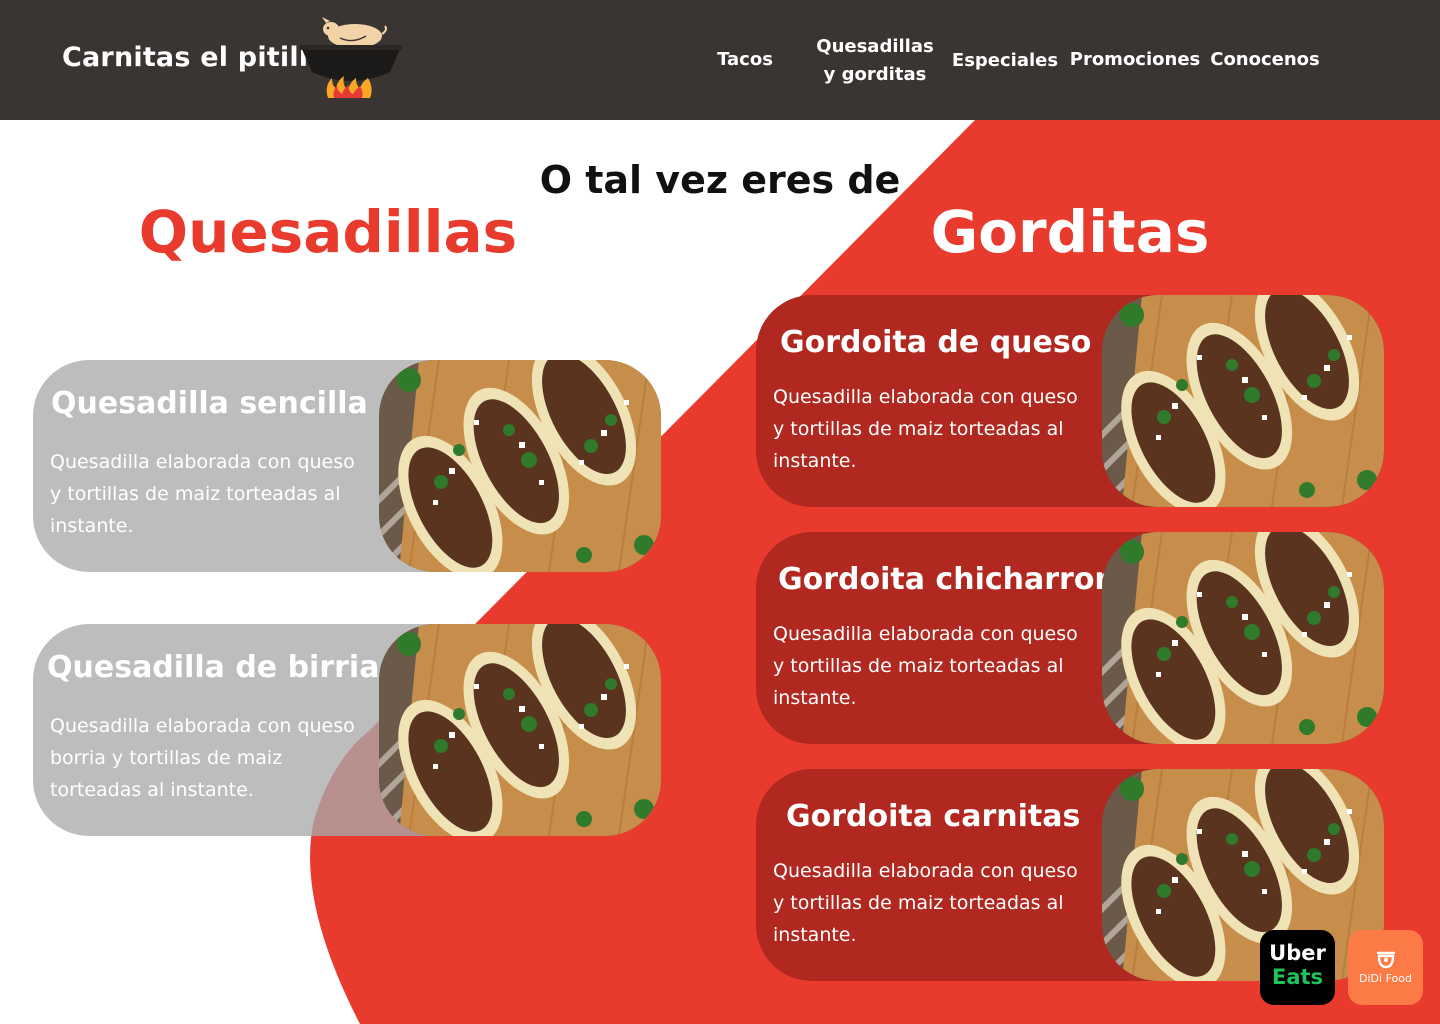 This screenshot has width=1440, height=1024. I want to click on section-intro-heading: O tal vez eres de, so click(720, 180).